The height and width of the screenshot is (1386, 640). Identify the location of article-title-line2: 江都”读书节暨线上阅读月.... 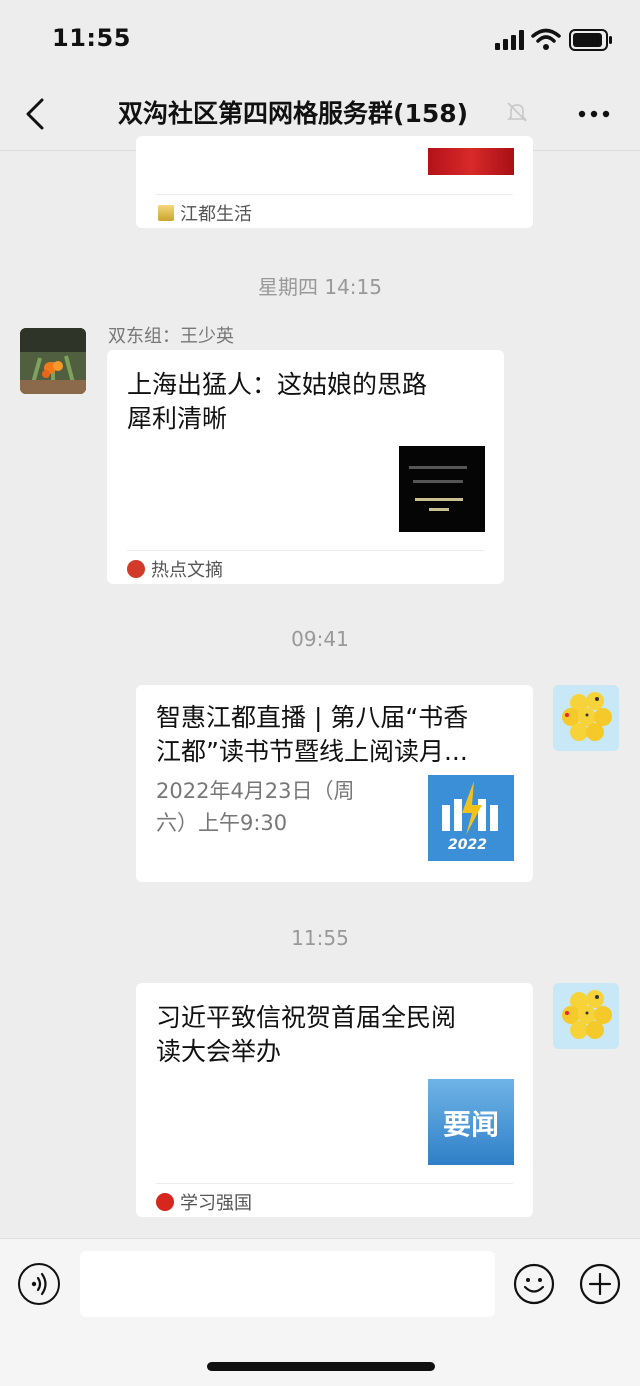
(312, 751).